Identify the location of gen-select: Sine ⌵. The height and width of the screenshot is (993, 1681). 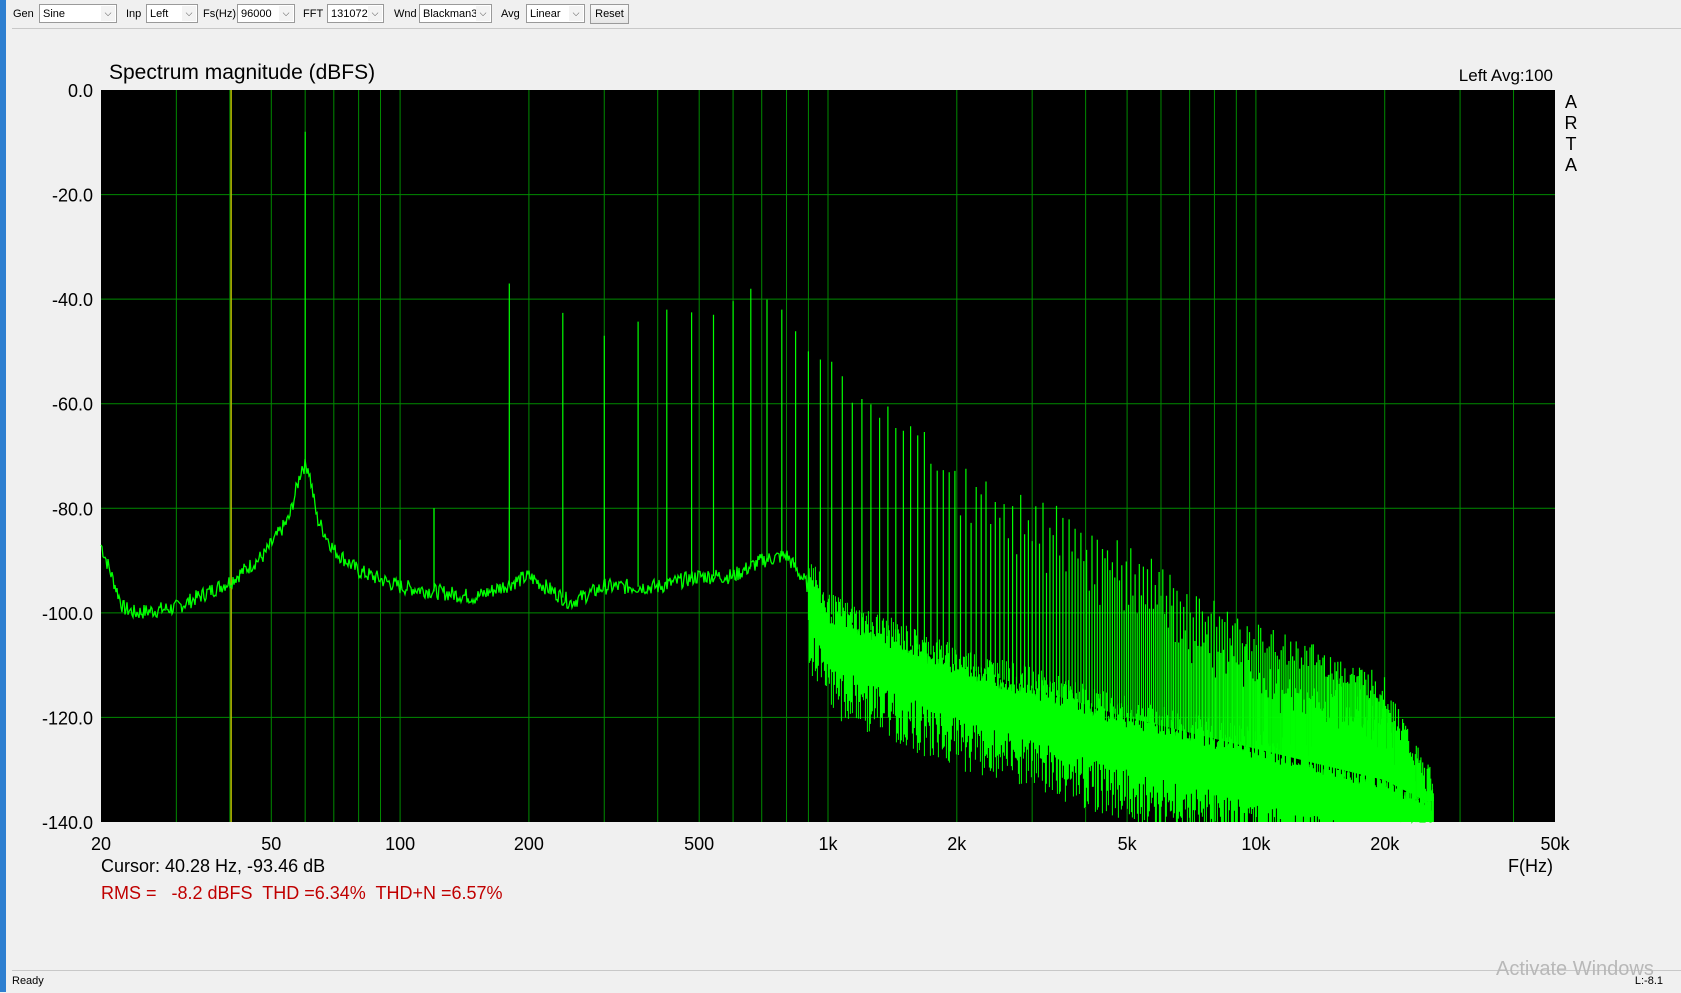
(78, 13).